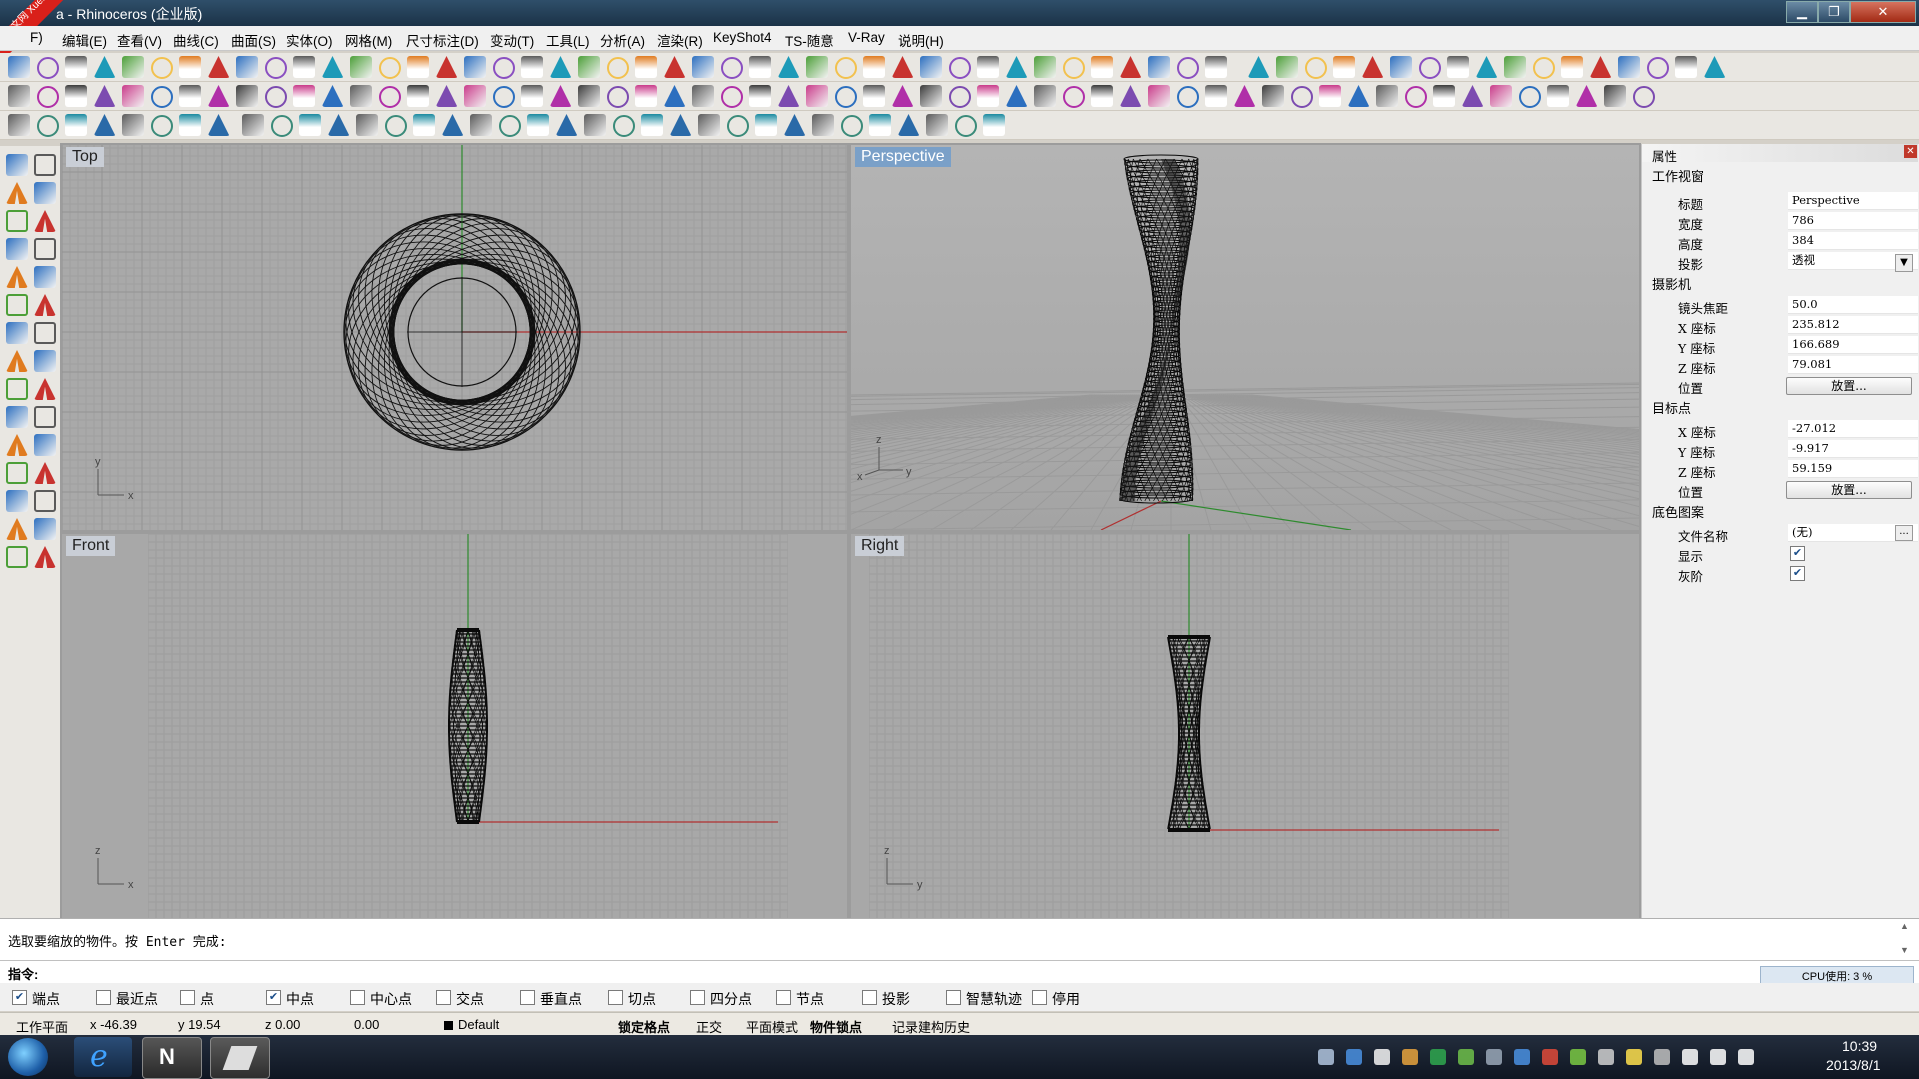 The height and width of the screenshot is (1079, 1919). Describe the element at coordinates (475, 67) in the screenshot. I see `toolbar-1-tool-16-icon` at that location.